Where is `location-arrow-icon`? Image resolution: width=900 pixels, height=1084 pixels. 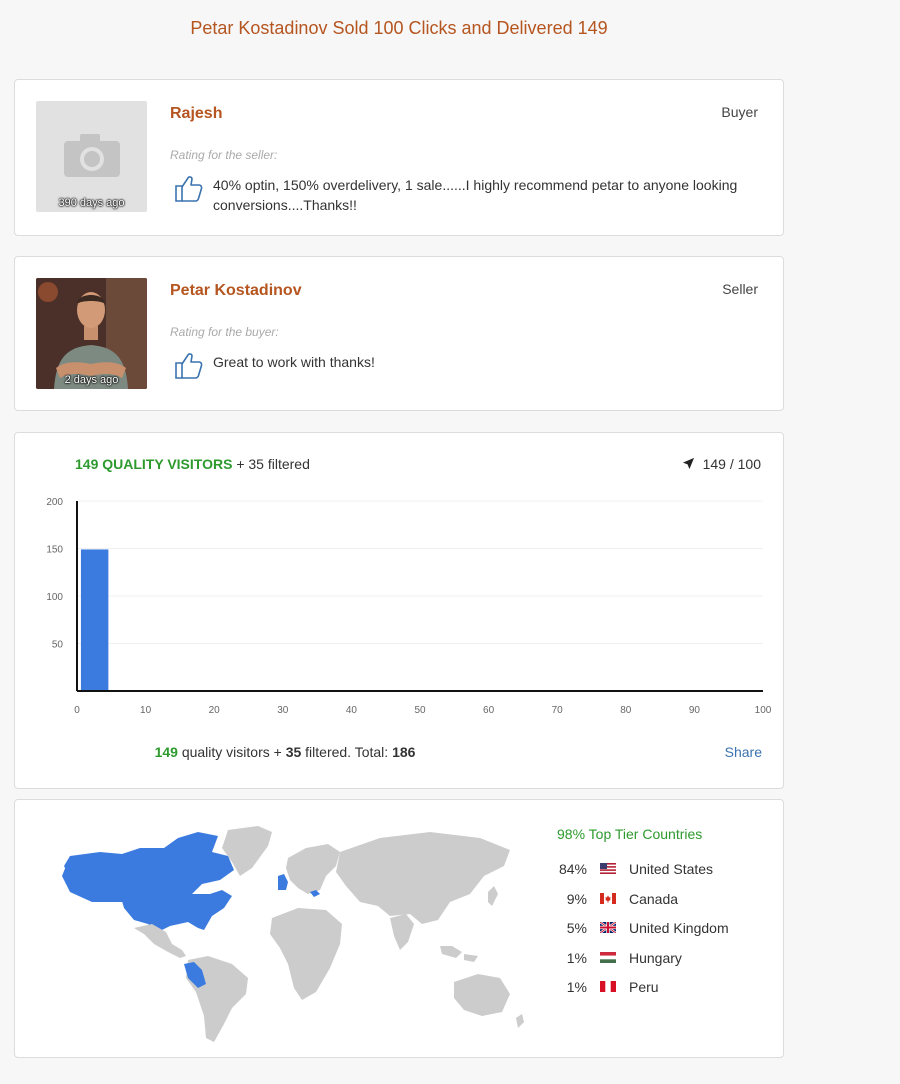
location-arrow-icon is located at coordinates (688, 463).